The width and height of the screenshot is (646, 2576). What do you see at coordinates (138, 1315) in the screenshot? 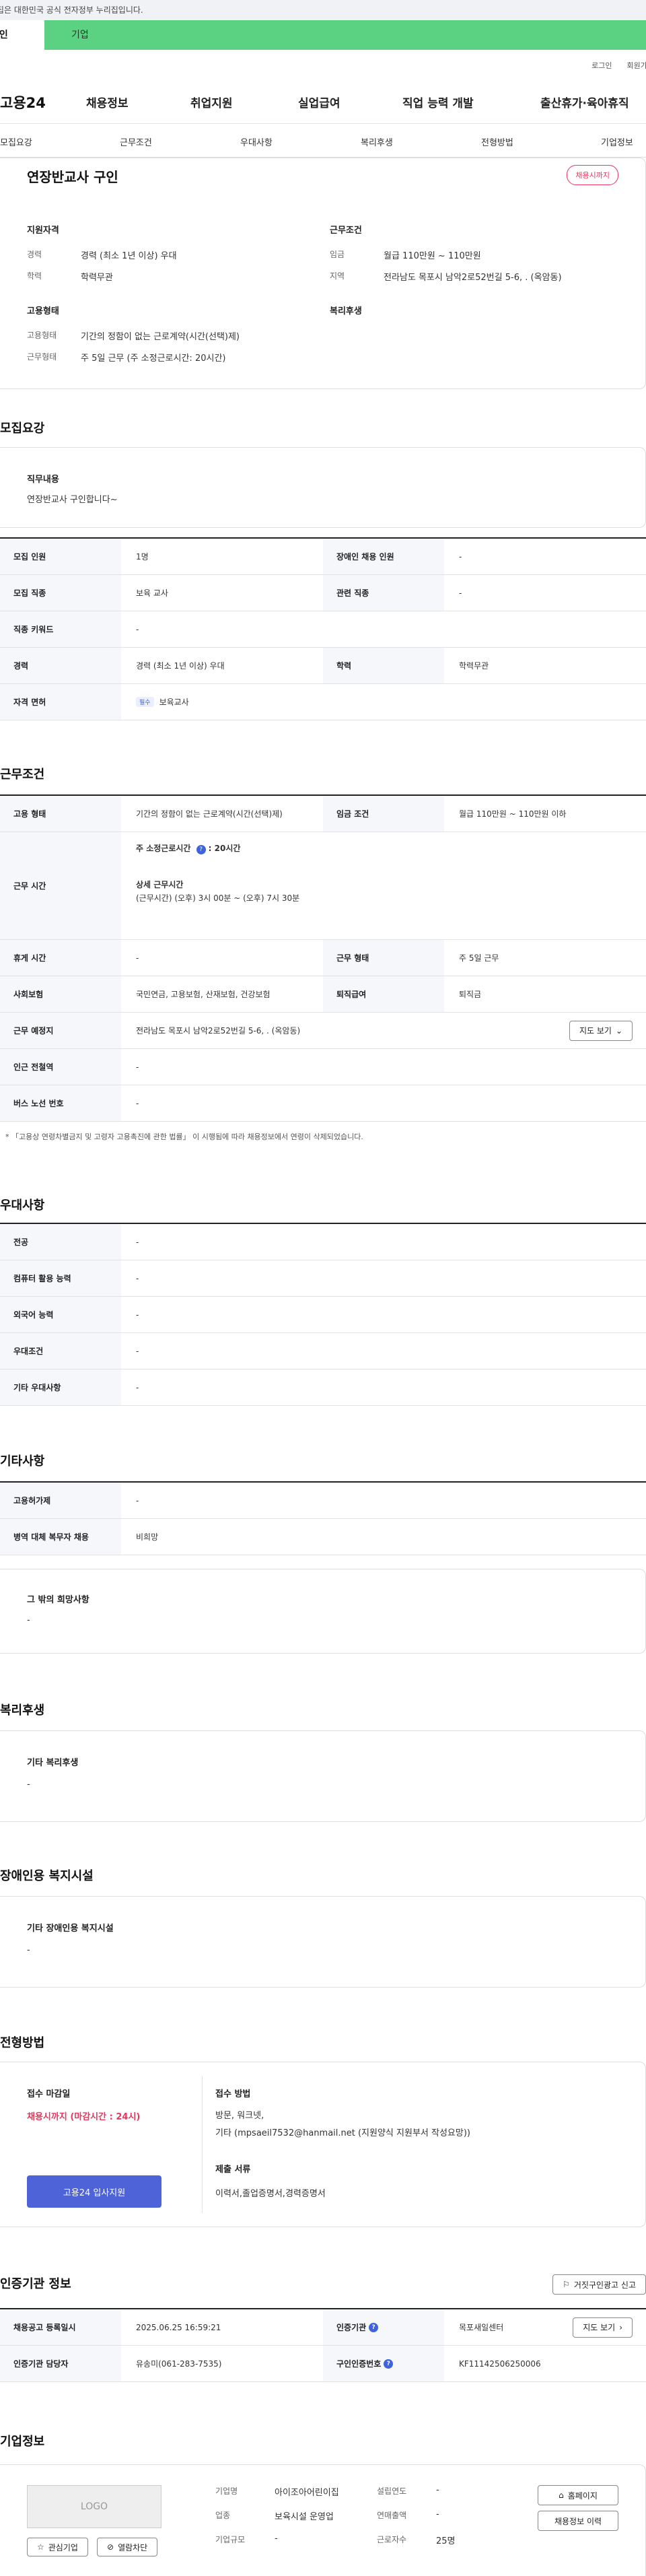
I see `td-language: -` at bounding box center [138, 1315].